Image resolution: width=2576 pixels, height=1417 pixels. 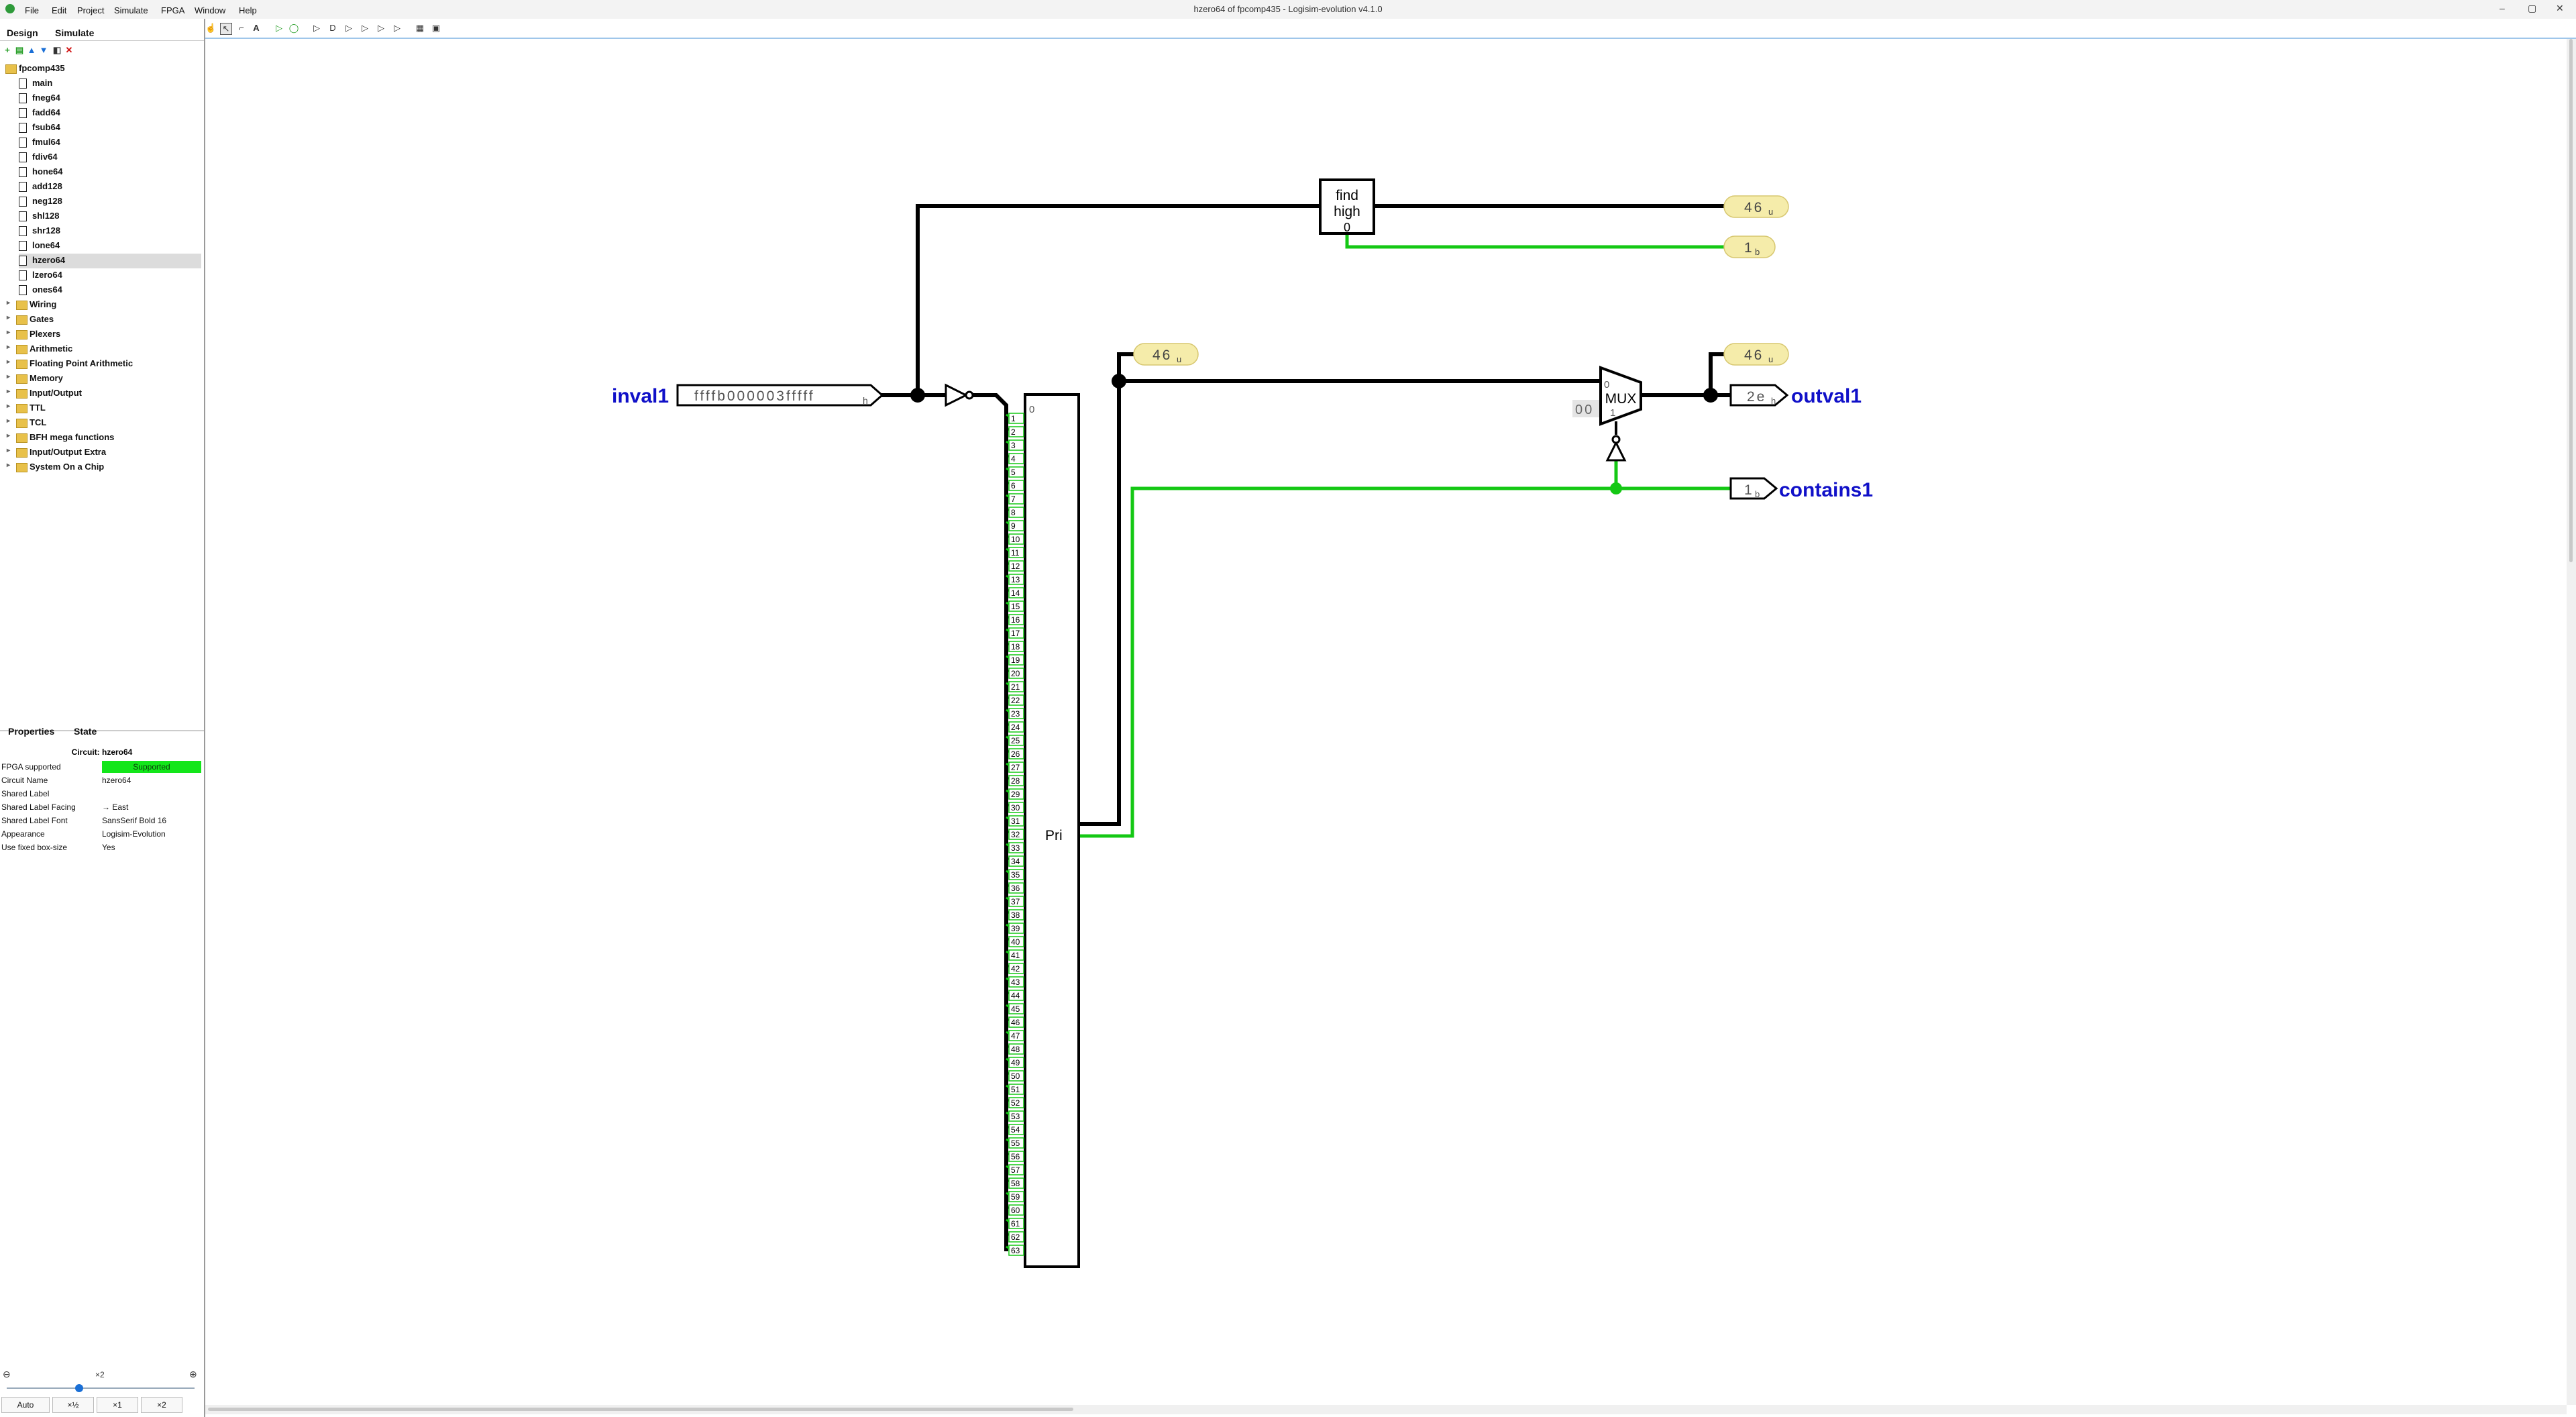 I want to click on probe-pri: 46 u, so click(x=1166, y=354).